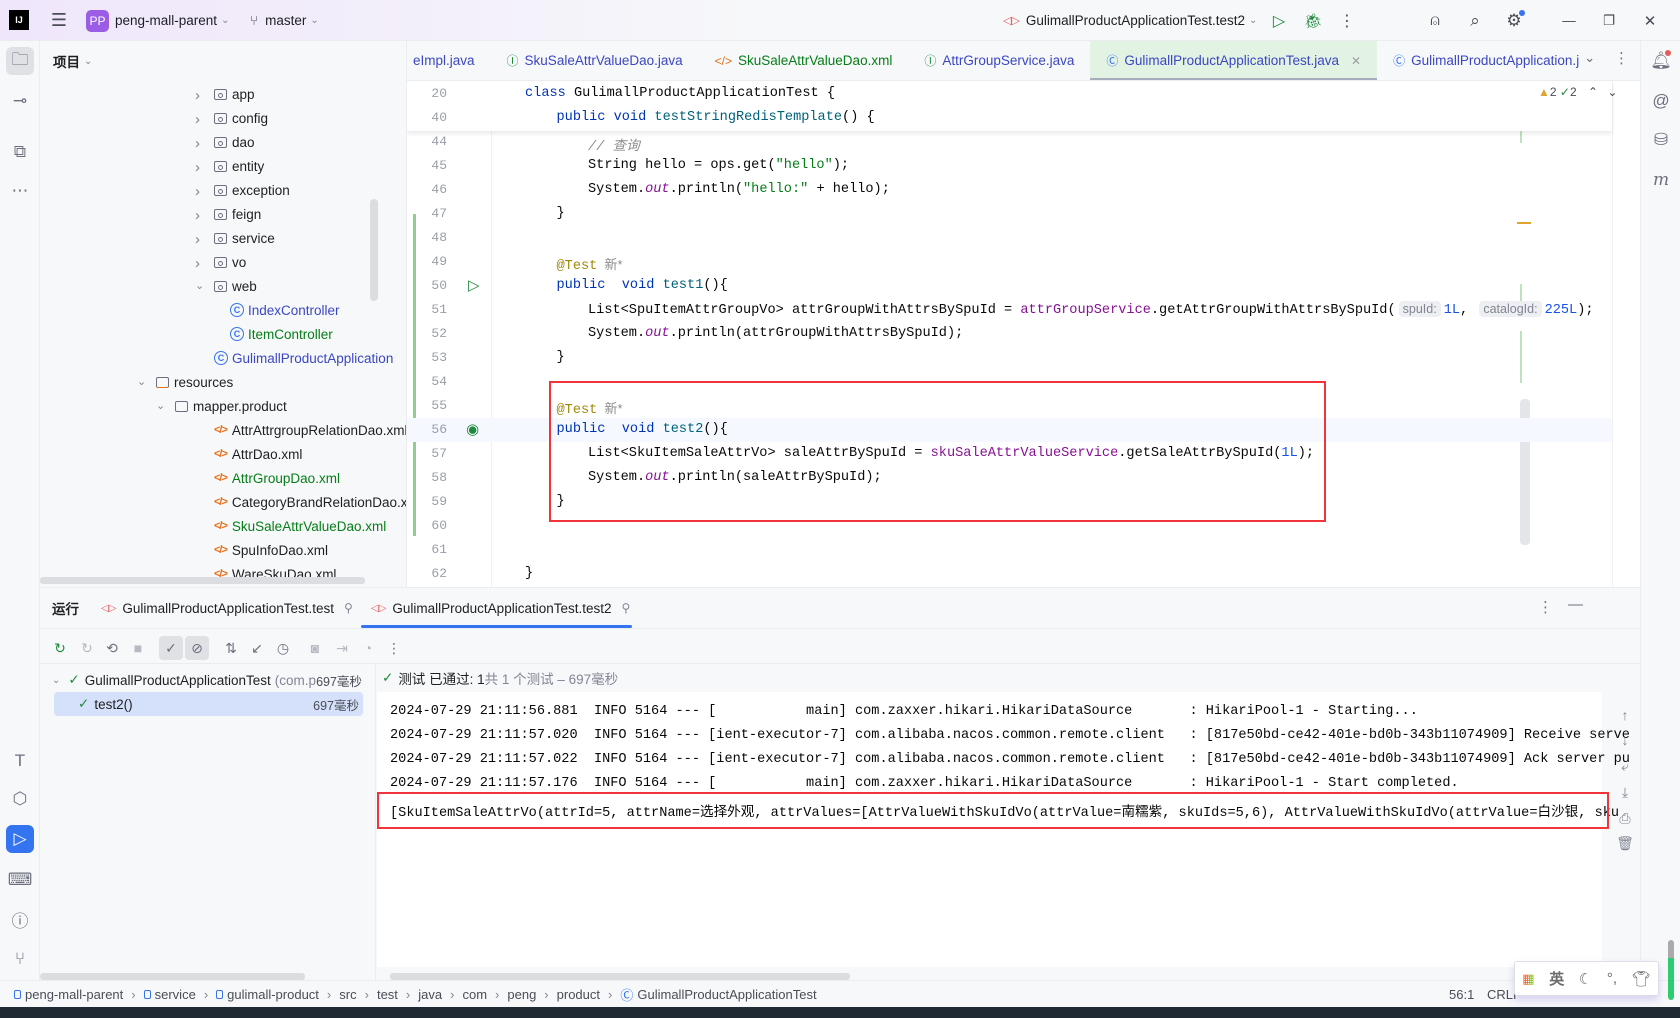  What do you see at coordinates (474, 285) in the screenshot?
I see `run-test-gutter-icon: ▷` at bounding box center [474, 285].